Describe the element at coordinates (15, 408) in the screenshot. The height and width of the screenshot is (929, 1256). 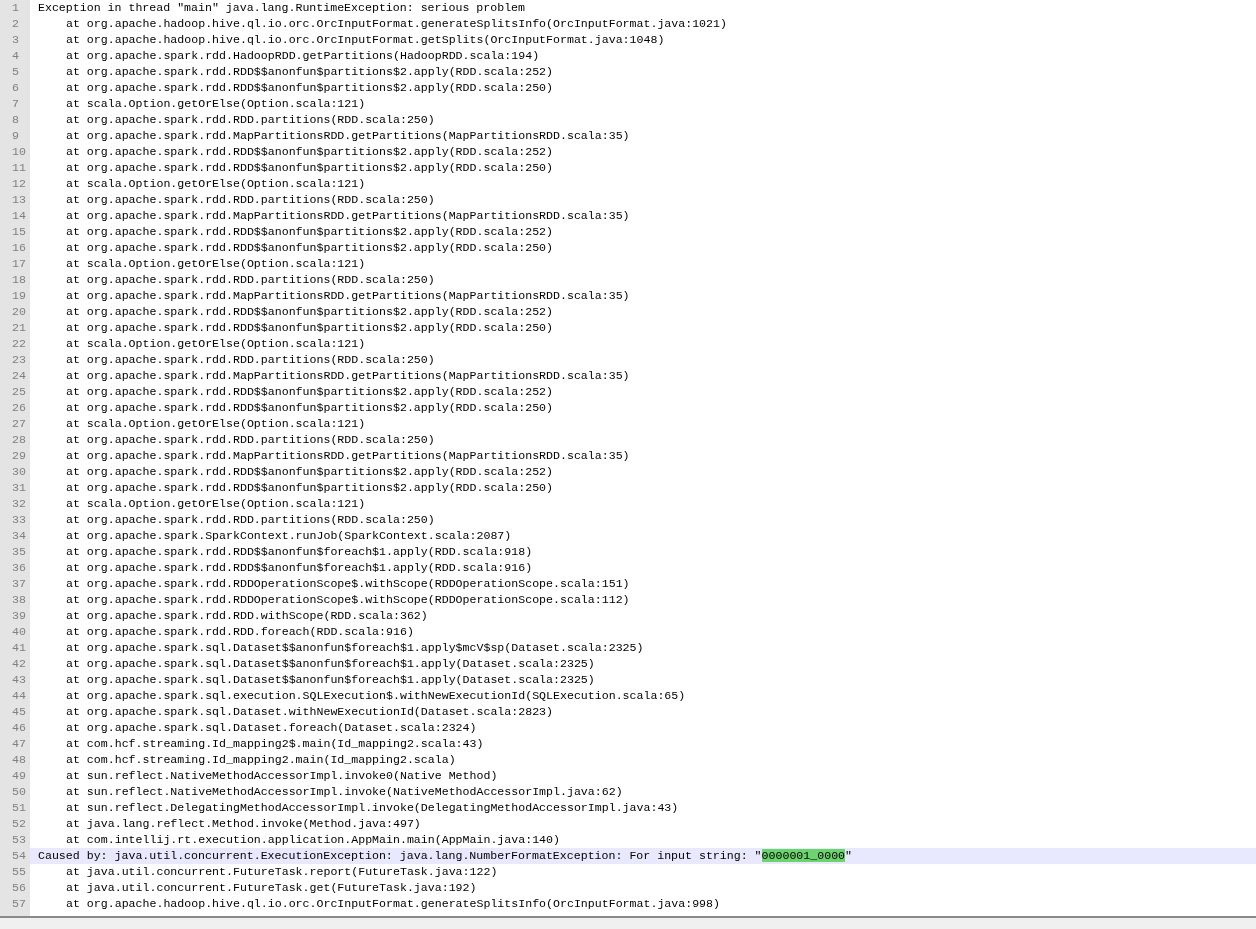
I see `line-number: 26` at that location.